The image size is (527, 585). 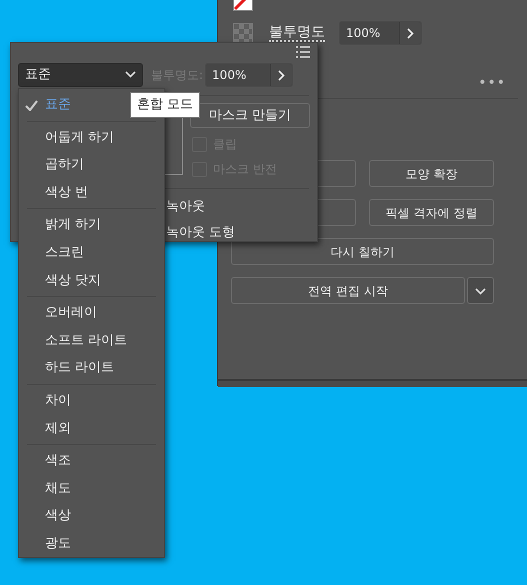 I want to click on tooltip: 혼합 모드, so click(x=165, y=105).